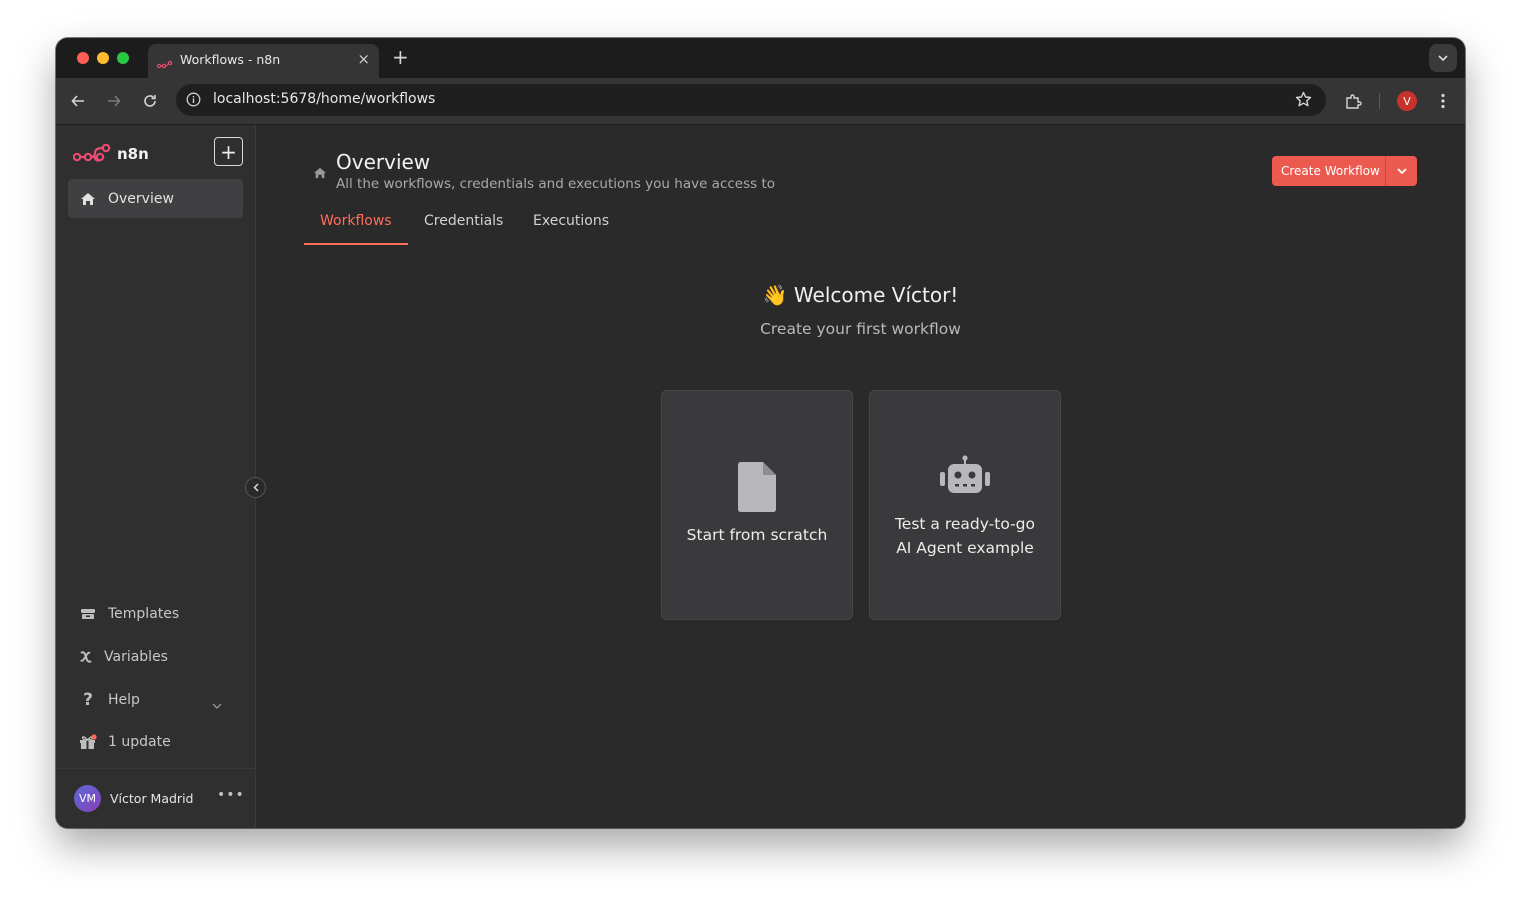 Image resolution: width=1521 pixels, height=902 pixels. What do you see at coordinates (1328, 171) in the screenshot?
I see `create-workflow-label: Create Workflow` at bounding box center [1328, 171].